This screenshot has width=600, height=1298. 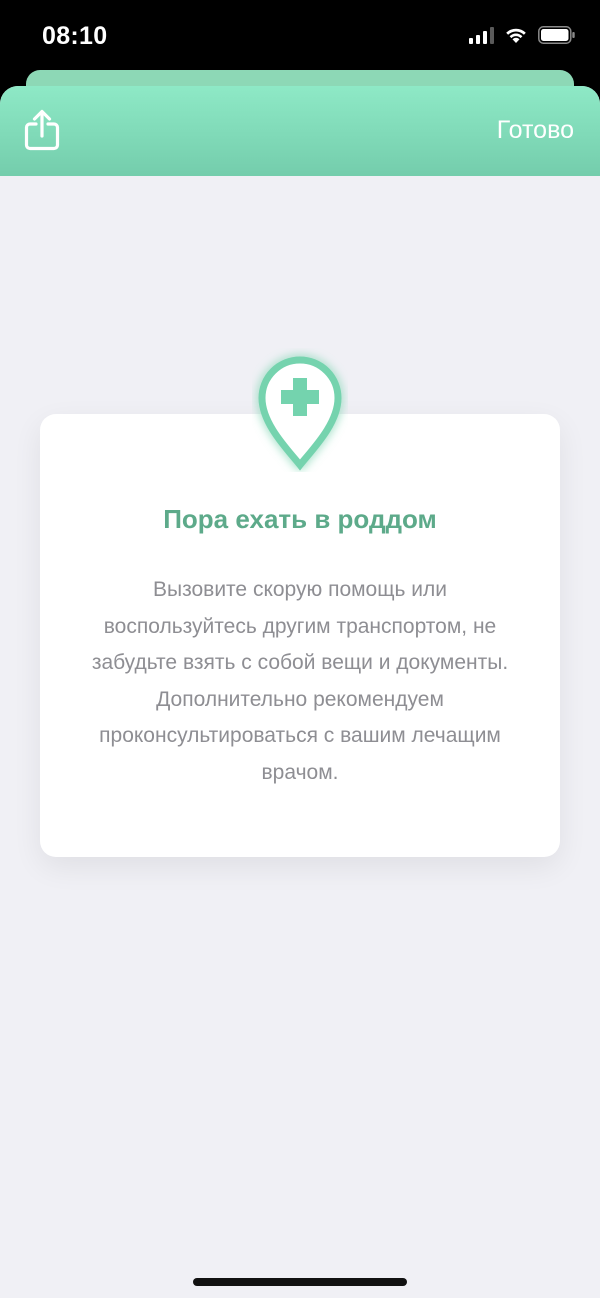 I want to click on share-icon, so click(x=42, y=130).